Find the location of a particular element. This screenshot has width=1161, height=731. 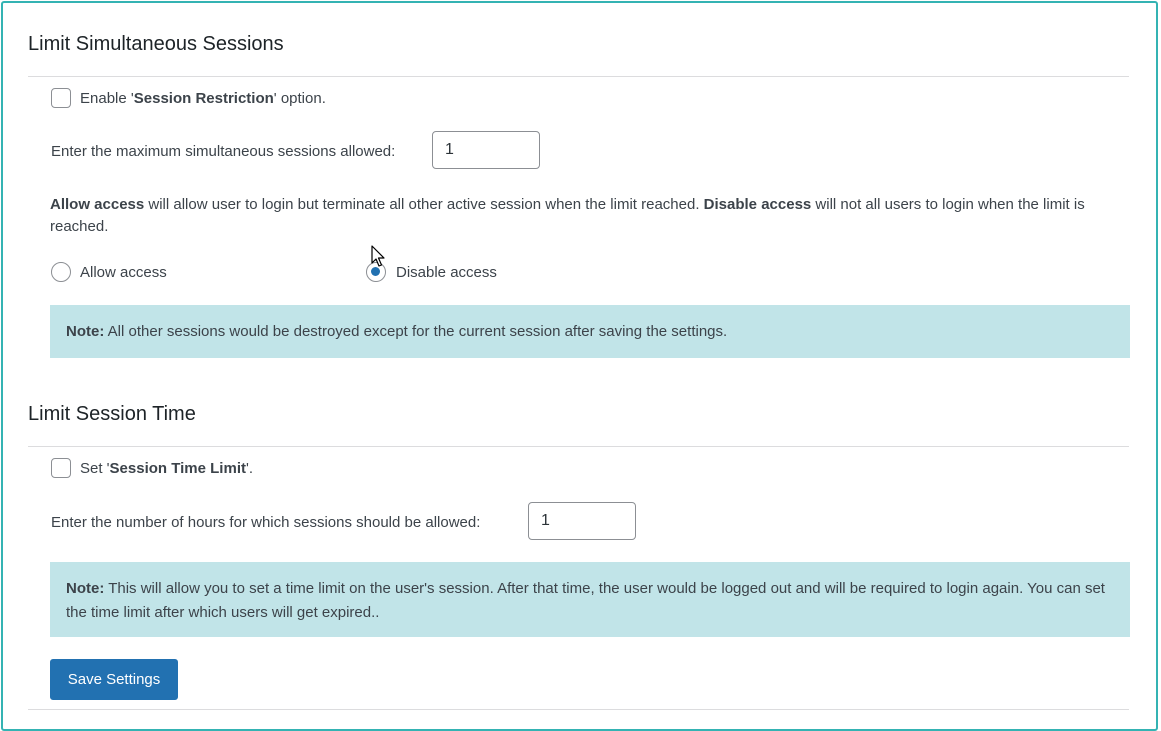

allow-access-radio is located at coordinates (61, 272).